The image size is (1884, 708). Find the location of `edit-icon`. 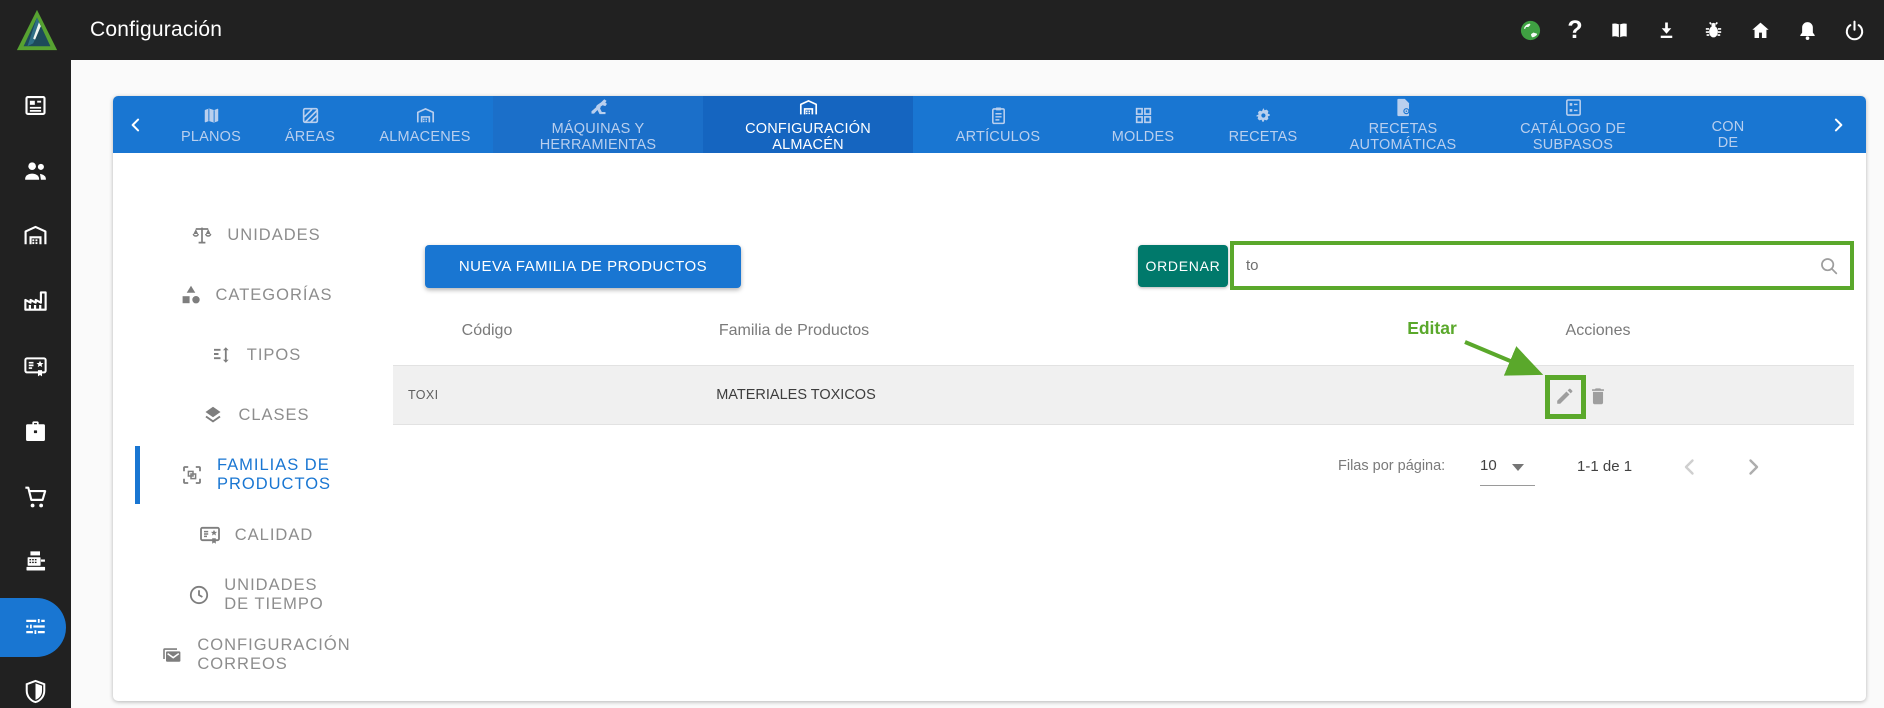

edit-icon is located at coordinates (1565, 396).